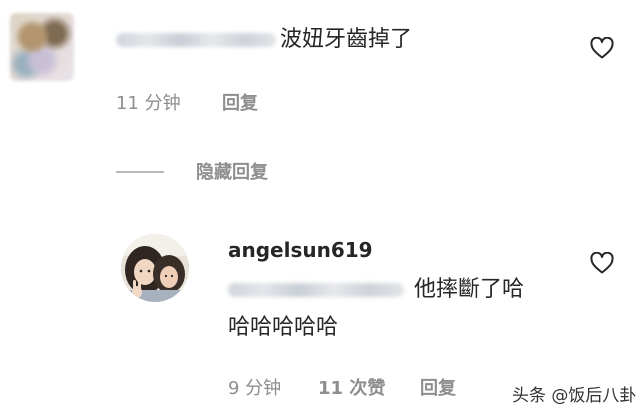 The image size is (641, 417). I want to click on comment-timestamp: 11 分钟, so click(148, 103).